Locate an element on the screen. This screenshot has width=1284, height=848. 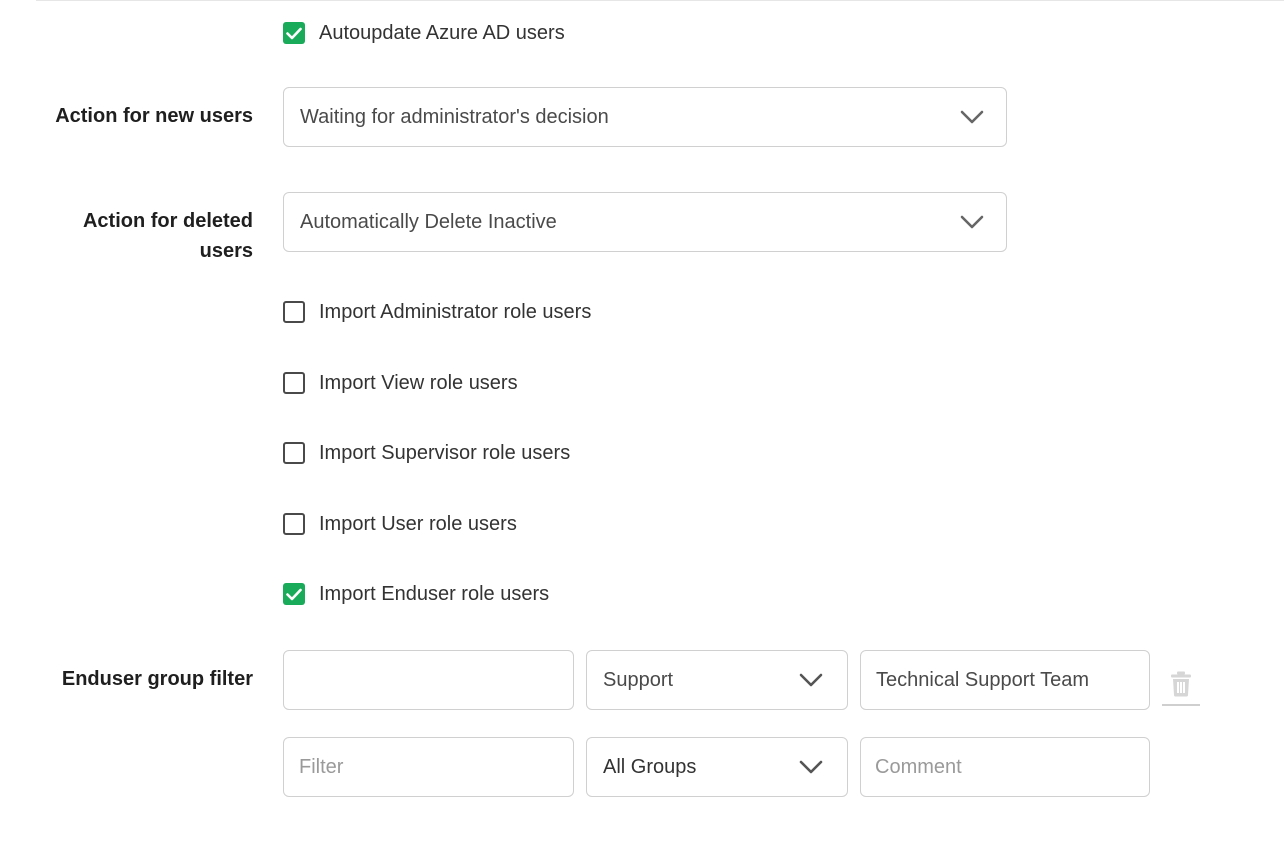
comment-input: Technical Support Team is located at coordinates (1005, 680).